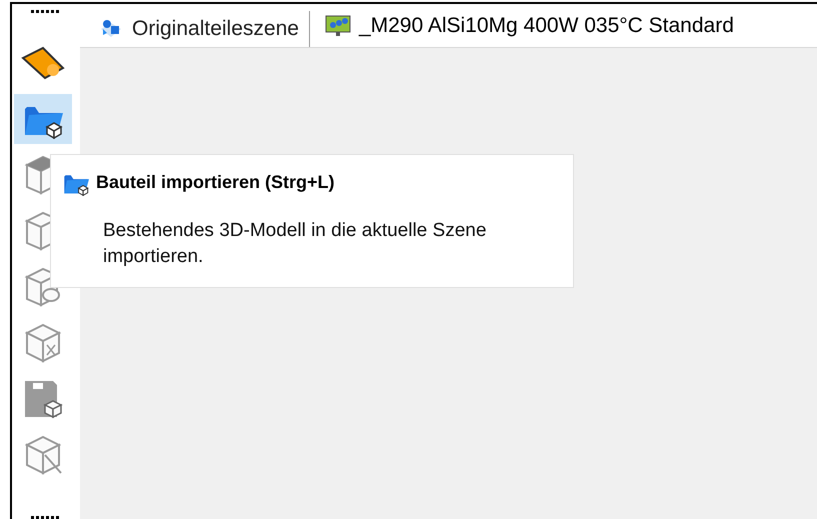 This screenshot has height=519, width=817. What do you see at coordinates (111, 29) in the screenshot?
I see `shapes-icon` at bounding box center [111, 29].